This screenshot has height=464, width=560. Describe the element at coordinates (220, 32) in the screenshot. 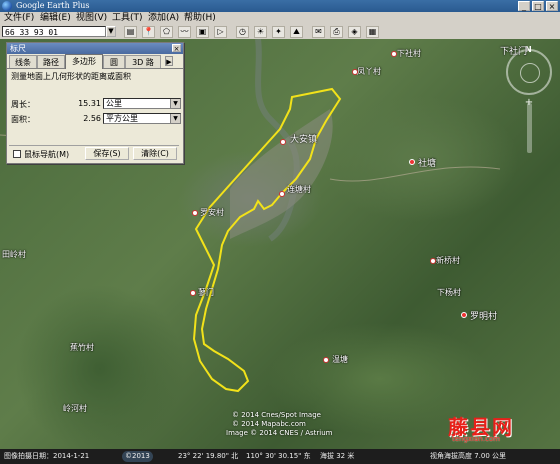

I see `tour-icon: ▷` at that location.